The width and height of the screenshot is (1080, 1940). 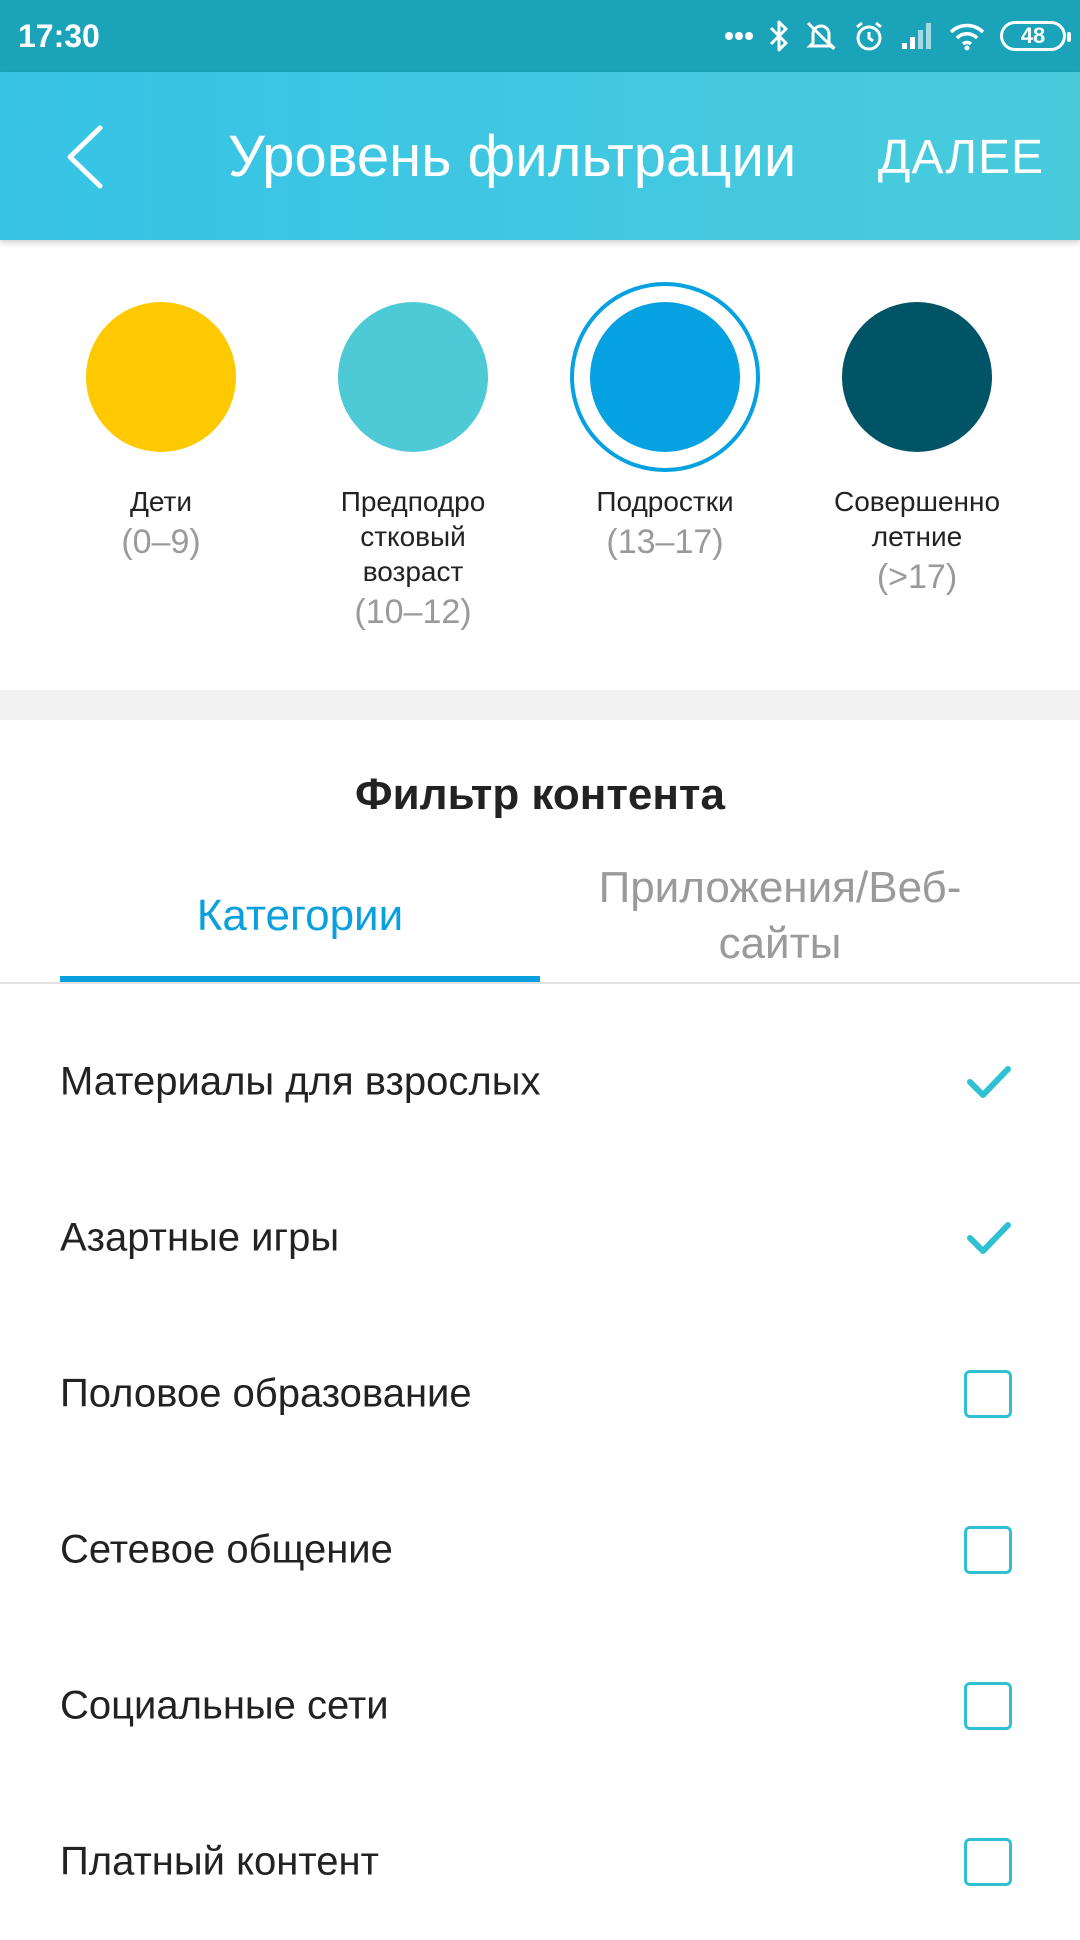 I want to click on category-label: Материалы для взрослых, so click(x=300, y=1081).